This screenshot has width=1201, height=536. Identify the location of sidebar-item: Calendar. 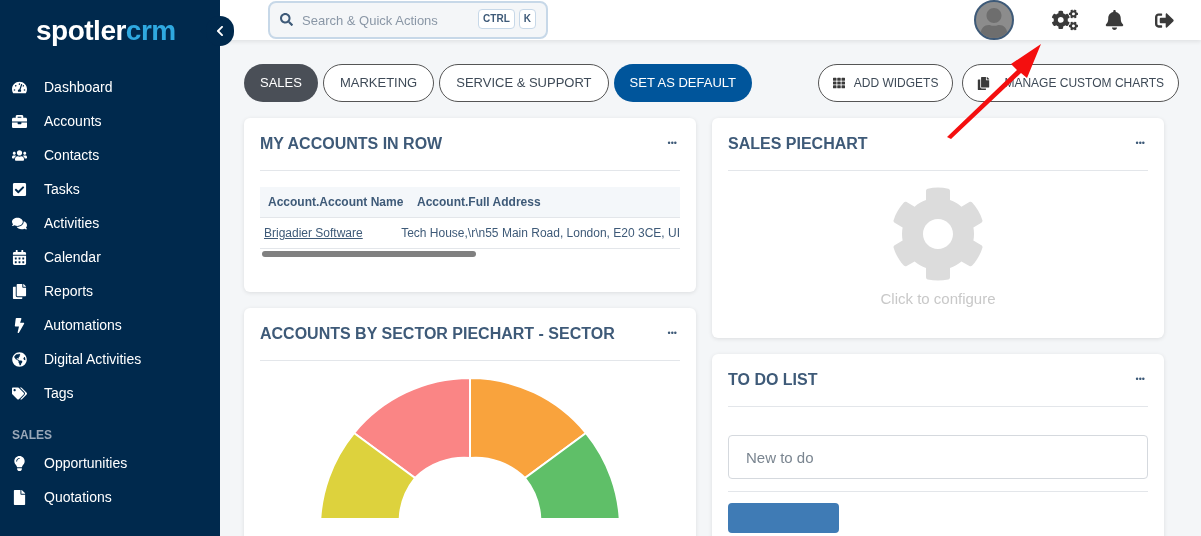
(72, 257).